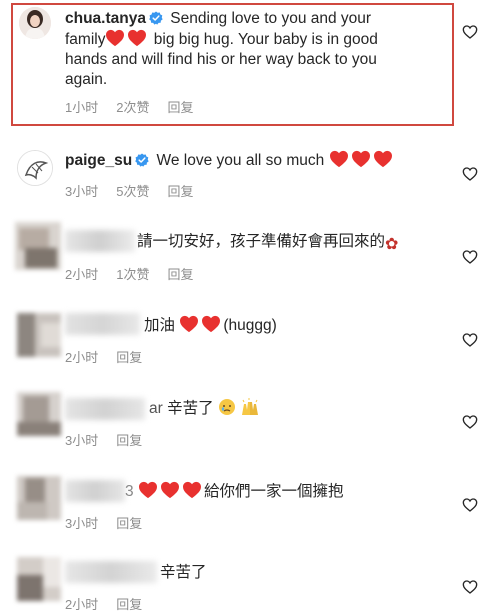 This screenshot has height=612, width=490. I want to click on comment-text: (huggg), so click(250, 325).